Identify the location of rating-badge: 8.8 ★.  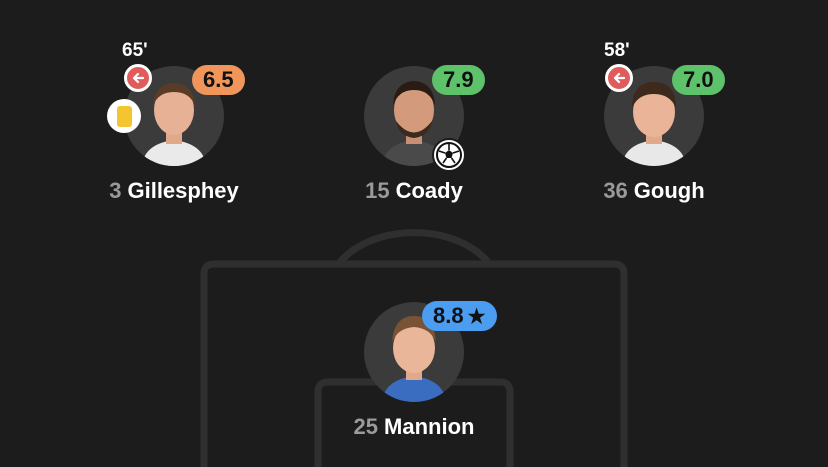
(459, 316).